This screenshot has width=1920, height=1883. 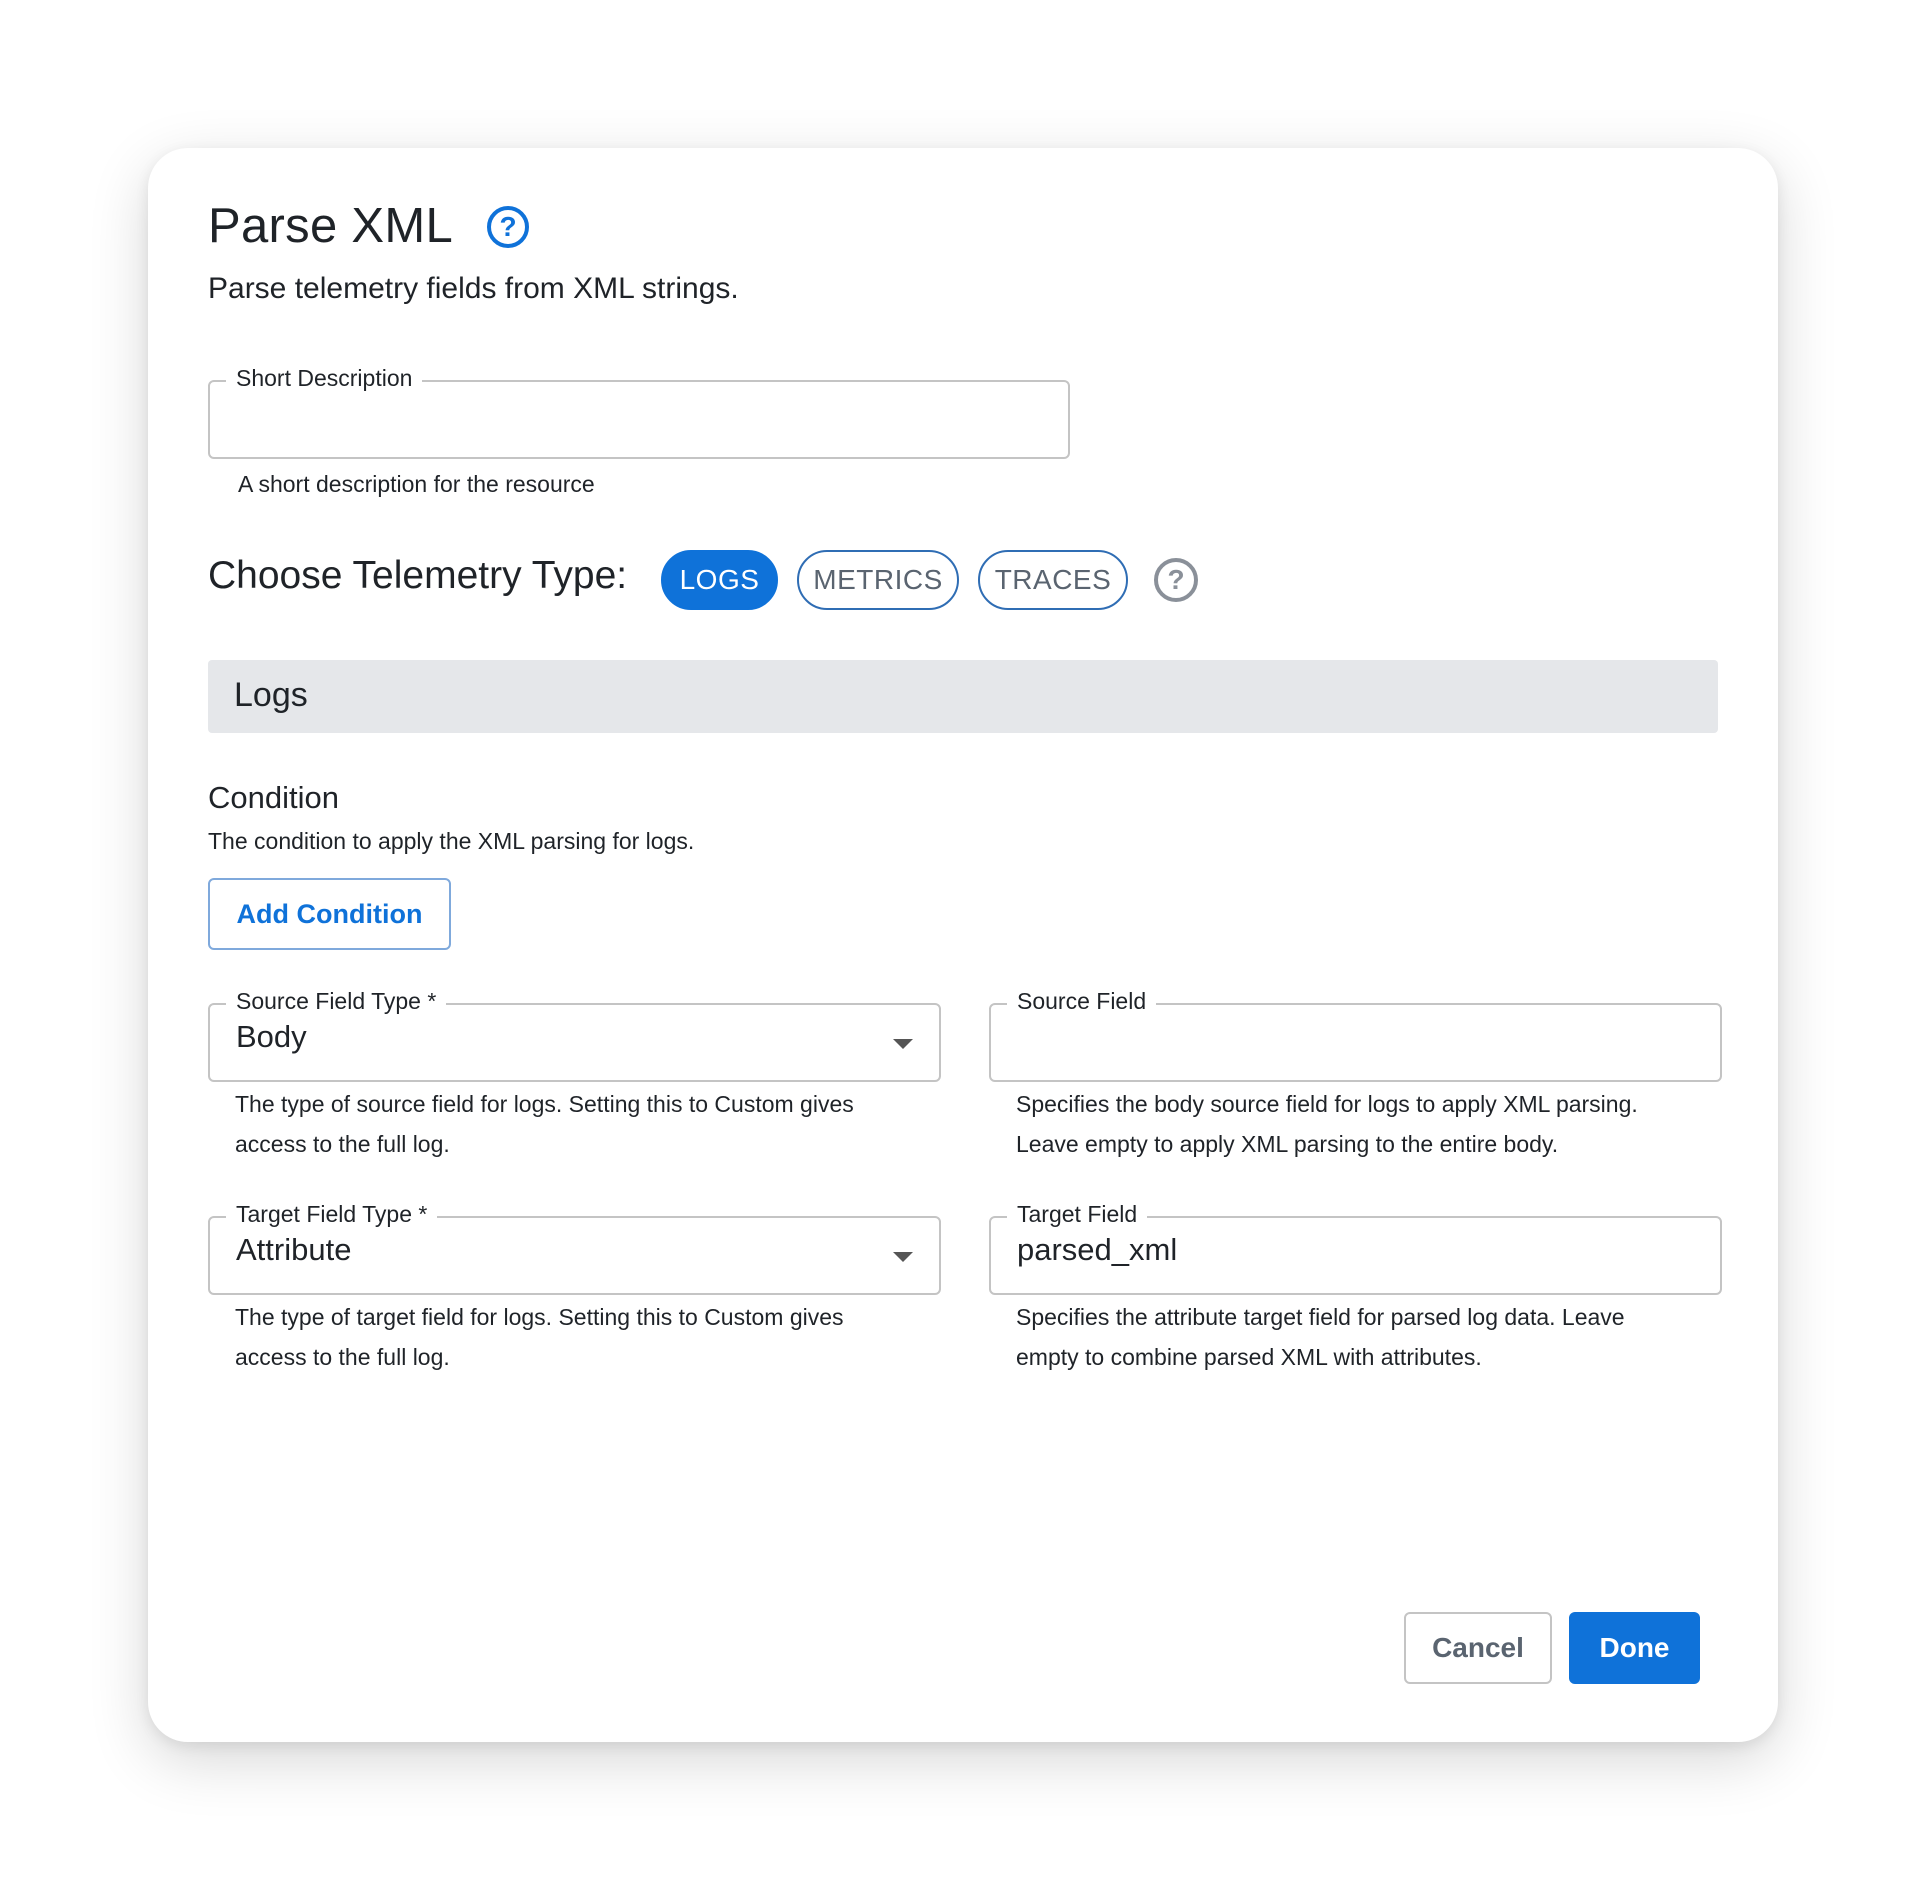 What do you see at coordinates (1077, 1214) in the screenshot?
I see `target-field-label: Target Field` at bounding box center [1077, 1214].